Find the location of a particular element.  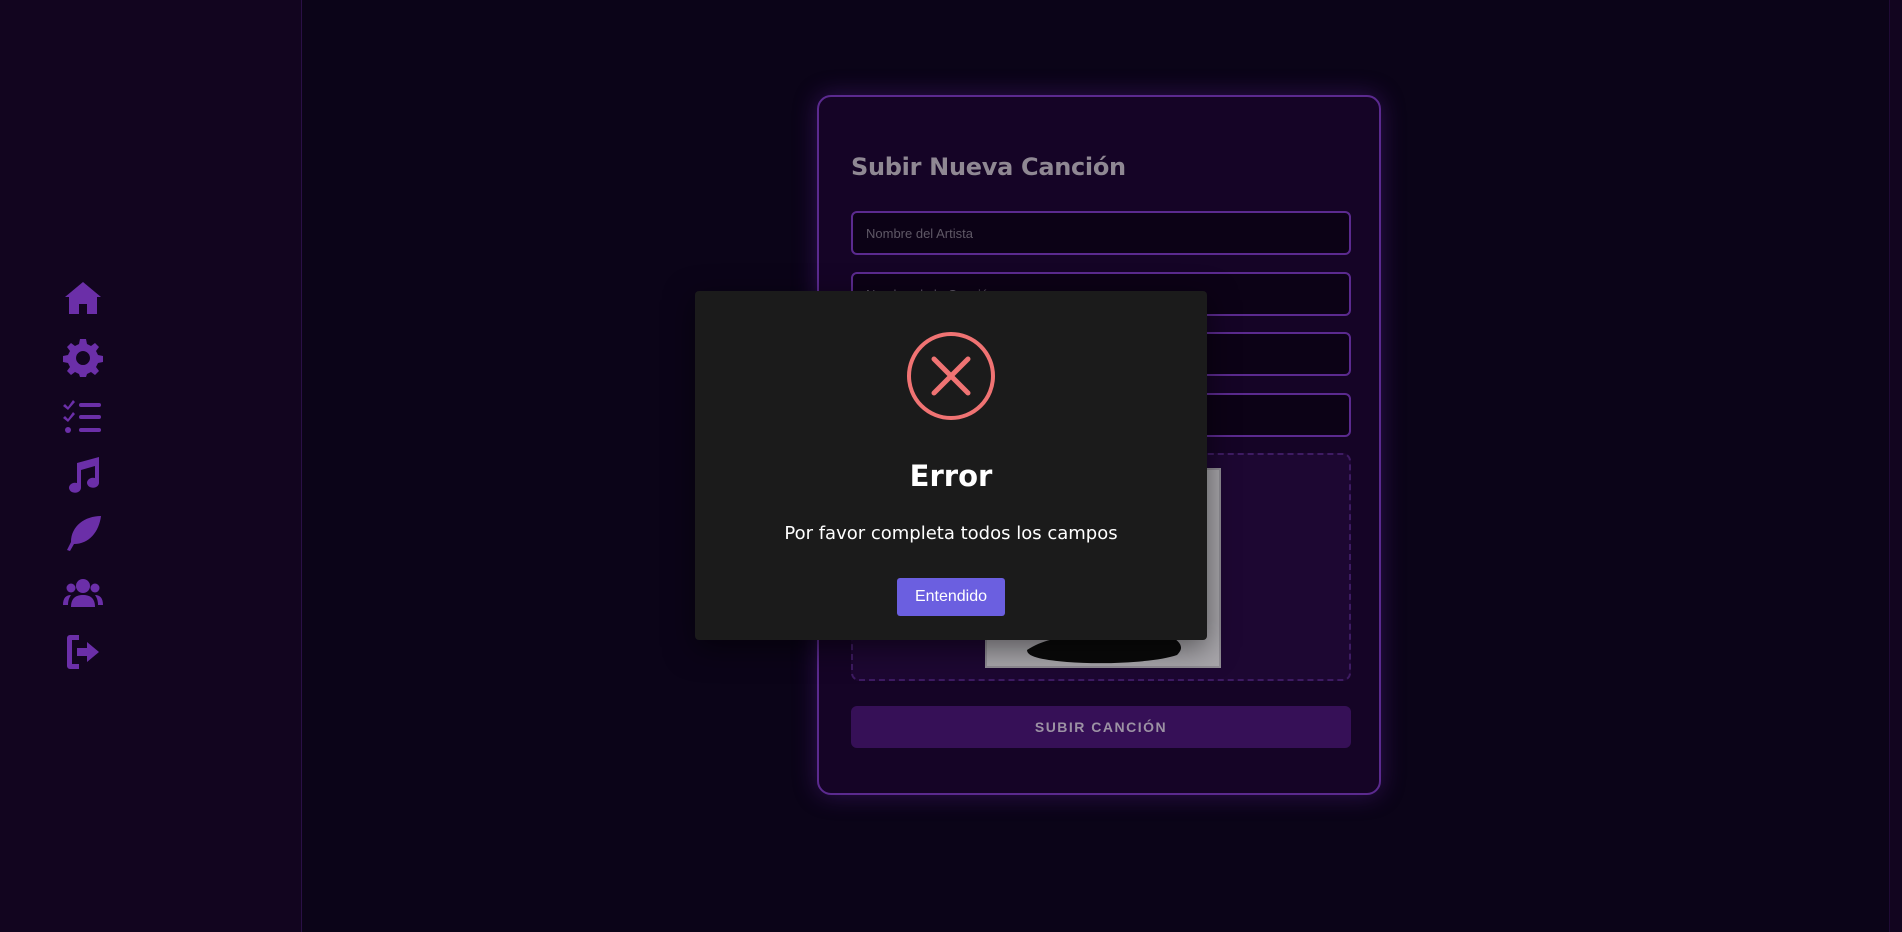

error-x-icon is located at coordinates (951, 376).